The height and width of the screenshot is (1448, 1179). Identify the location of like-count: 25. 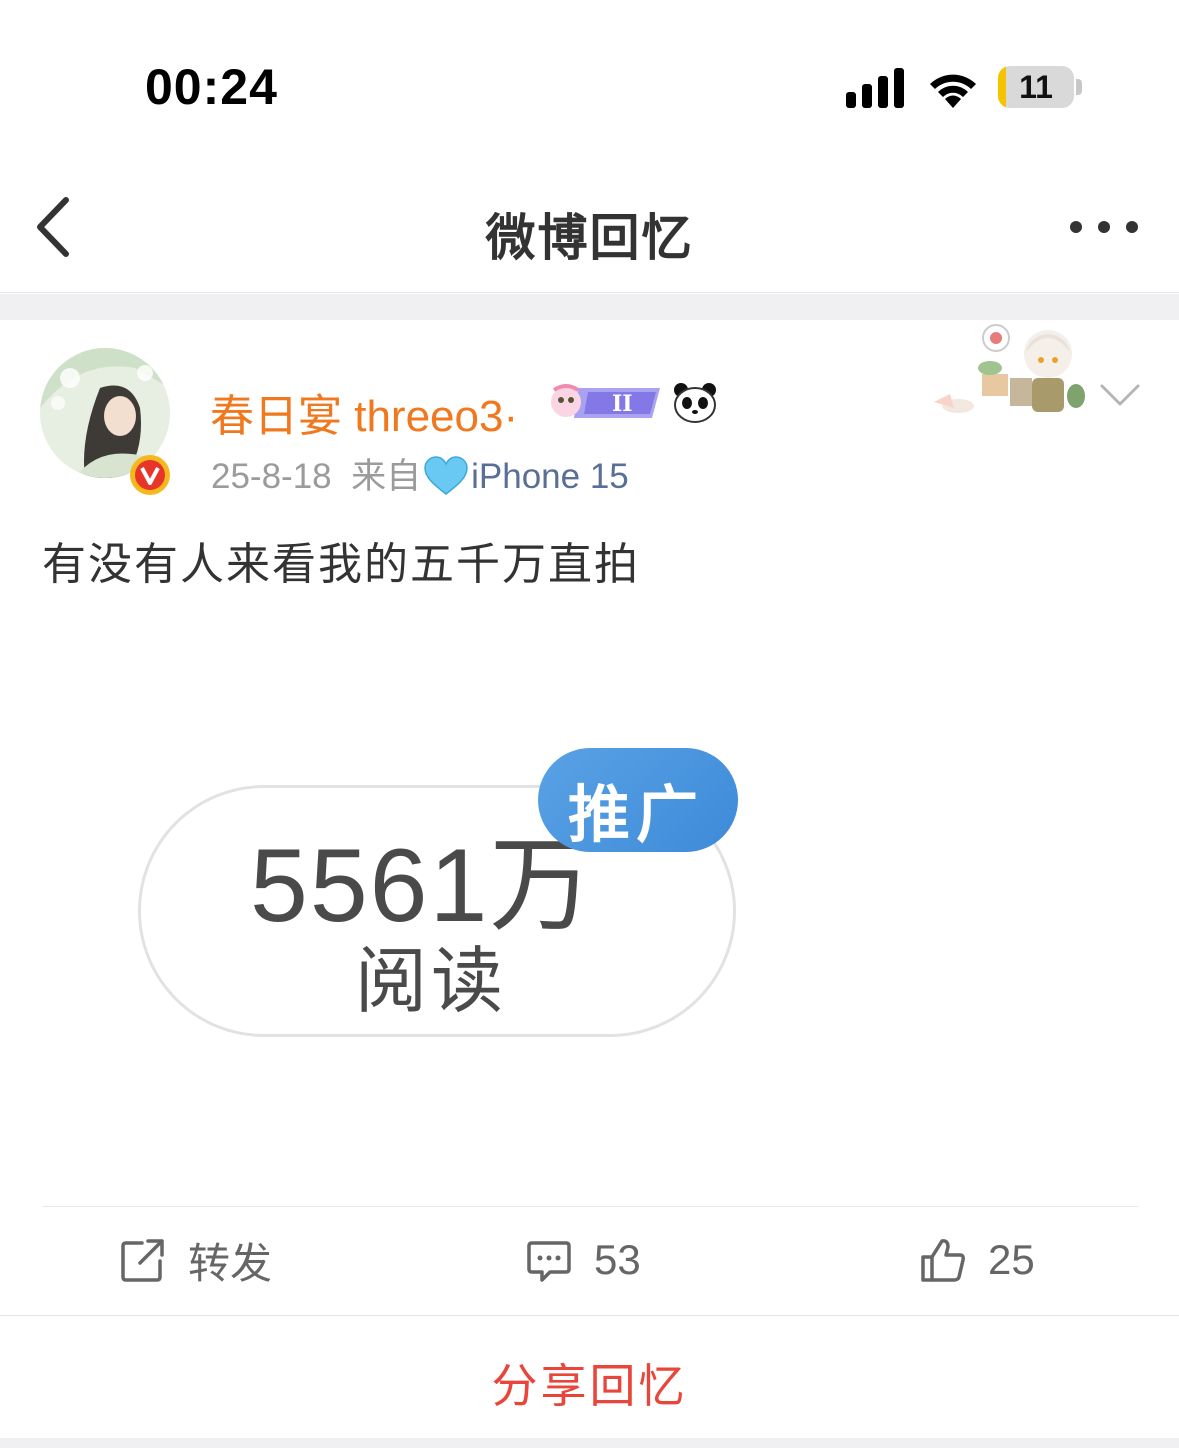
(1011, 1259).